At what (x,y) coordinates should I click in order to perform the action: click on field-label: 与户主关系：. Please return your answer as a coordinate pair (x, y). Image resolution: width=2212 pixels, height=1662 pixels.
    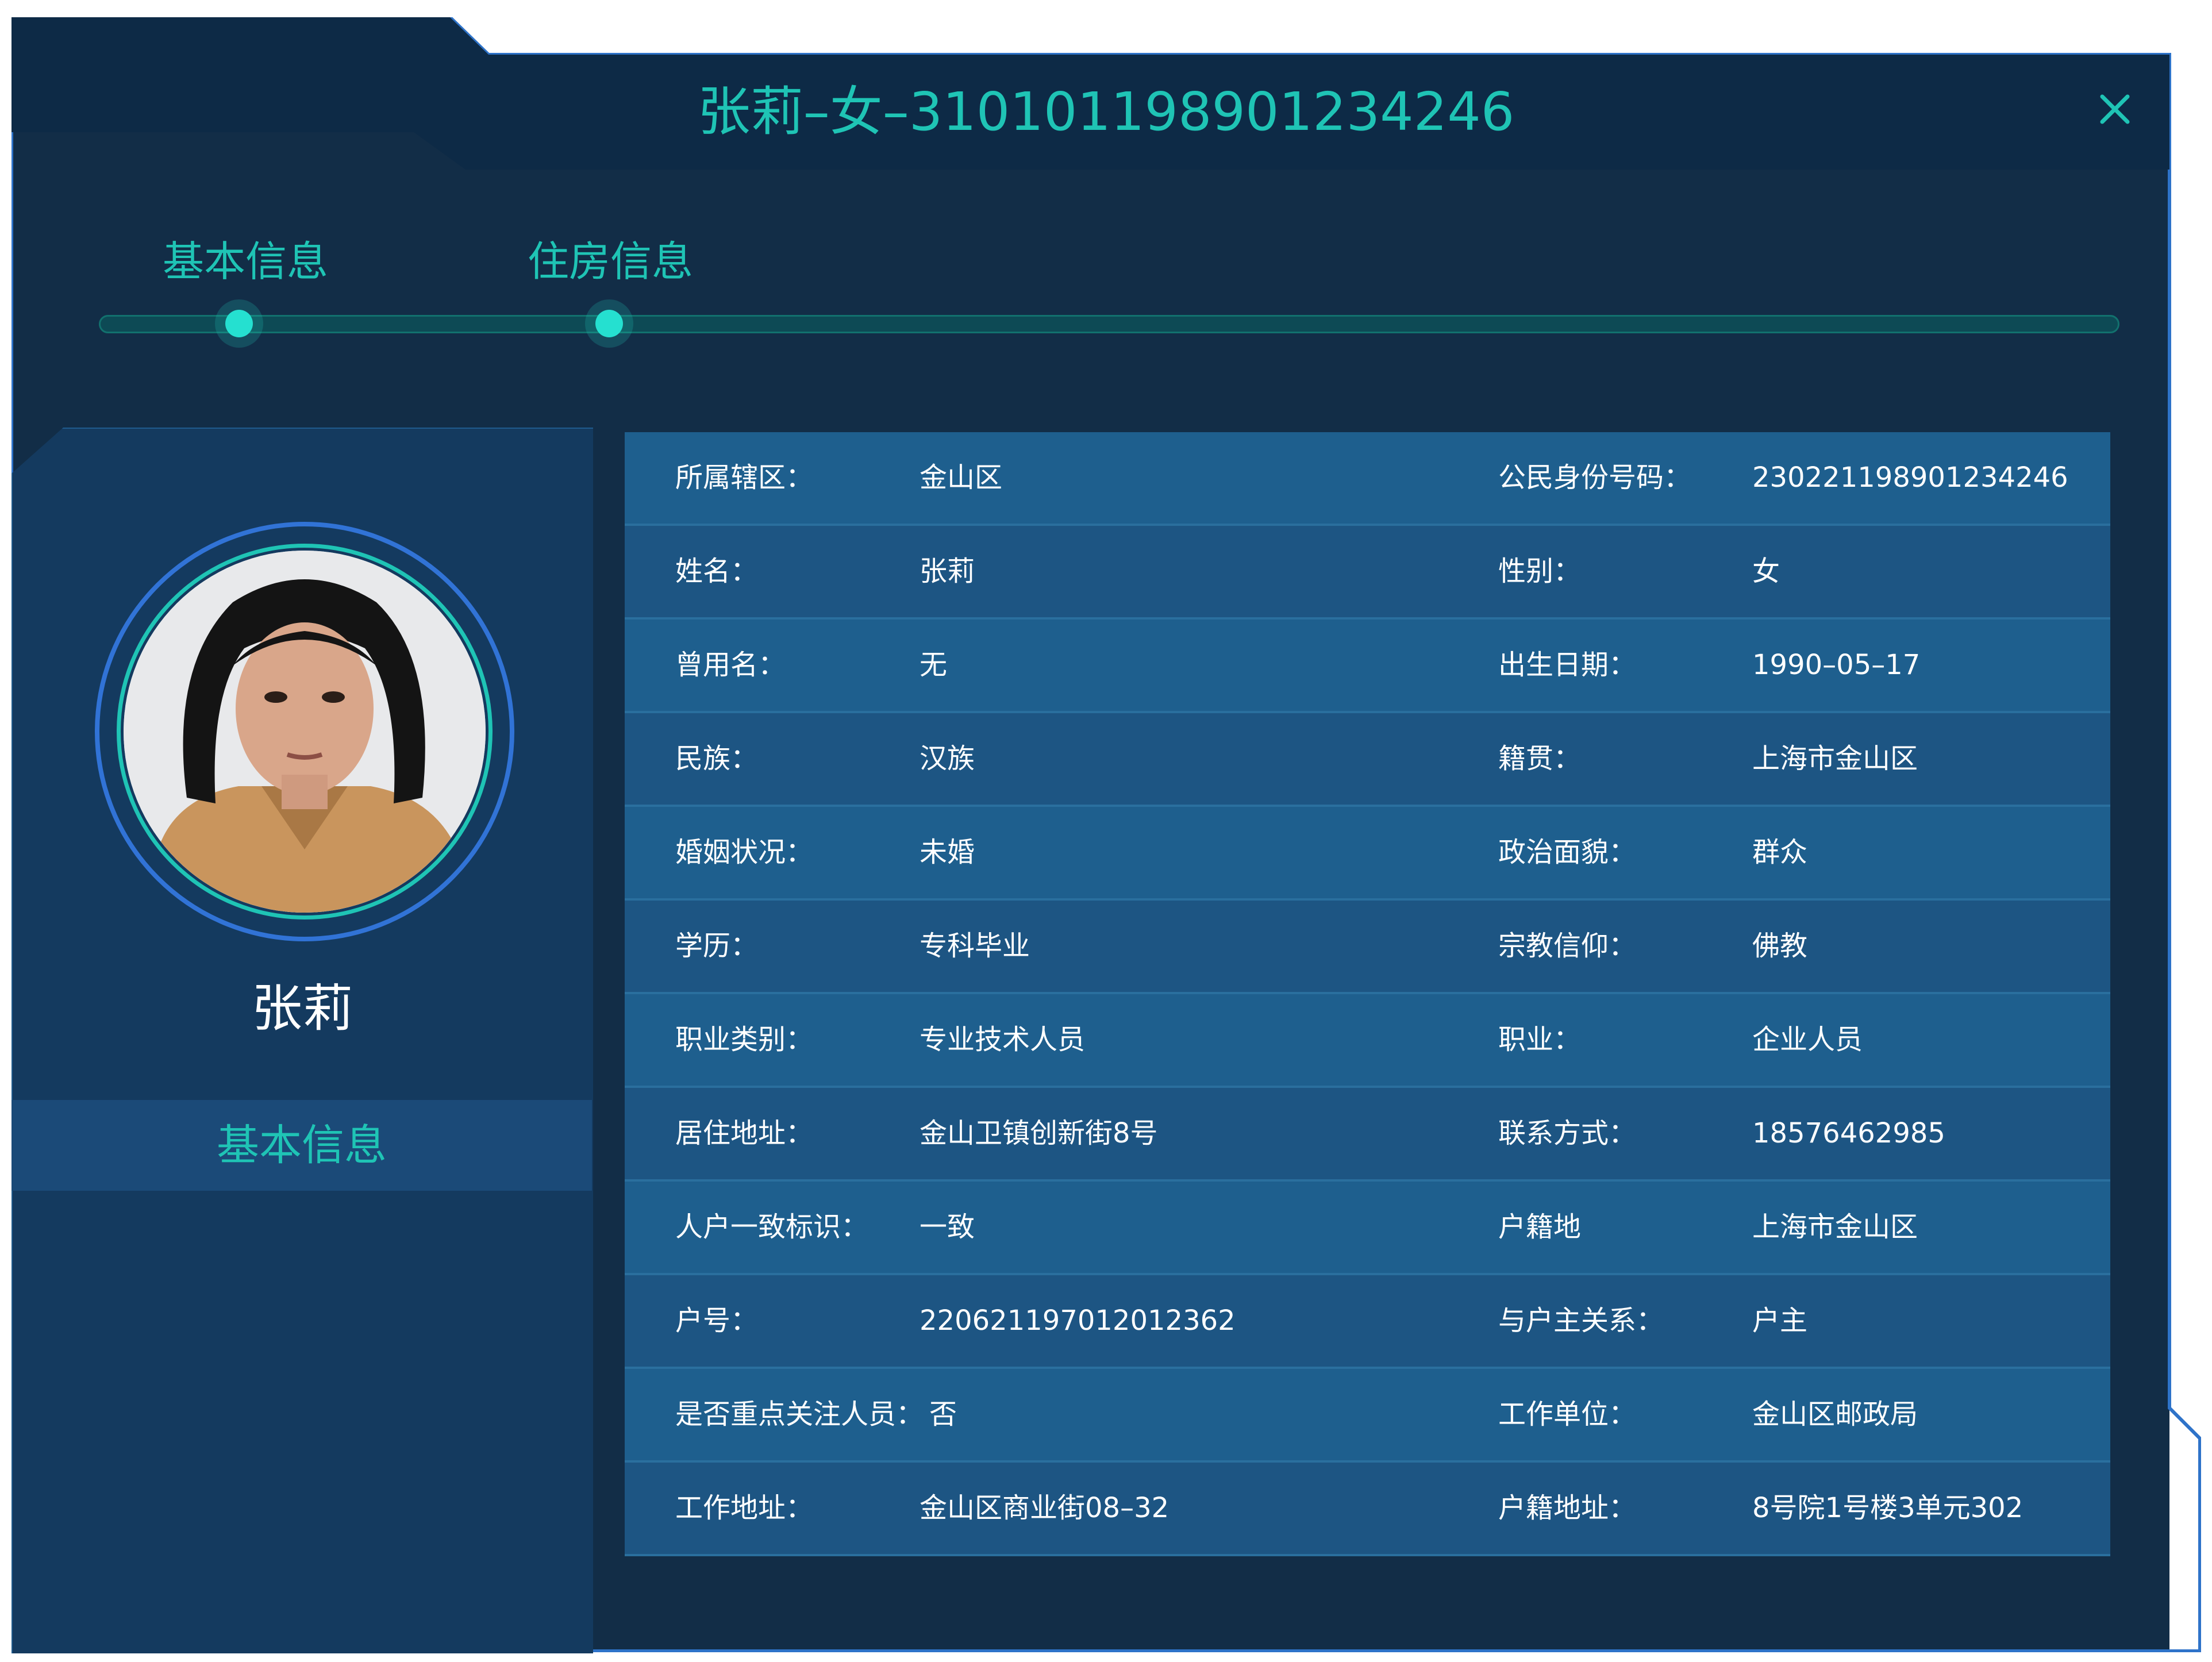
    Looking at the image, I should click on (1581, 1321).